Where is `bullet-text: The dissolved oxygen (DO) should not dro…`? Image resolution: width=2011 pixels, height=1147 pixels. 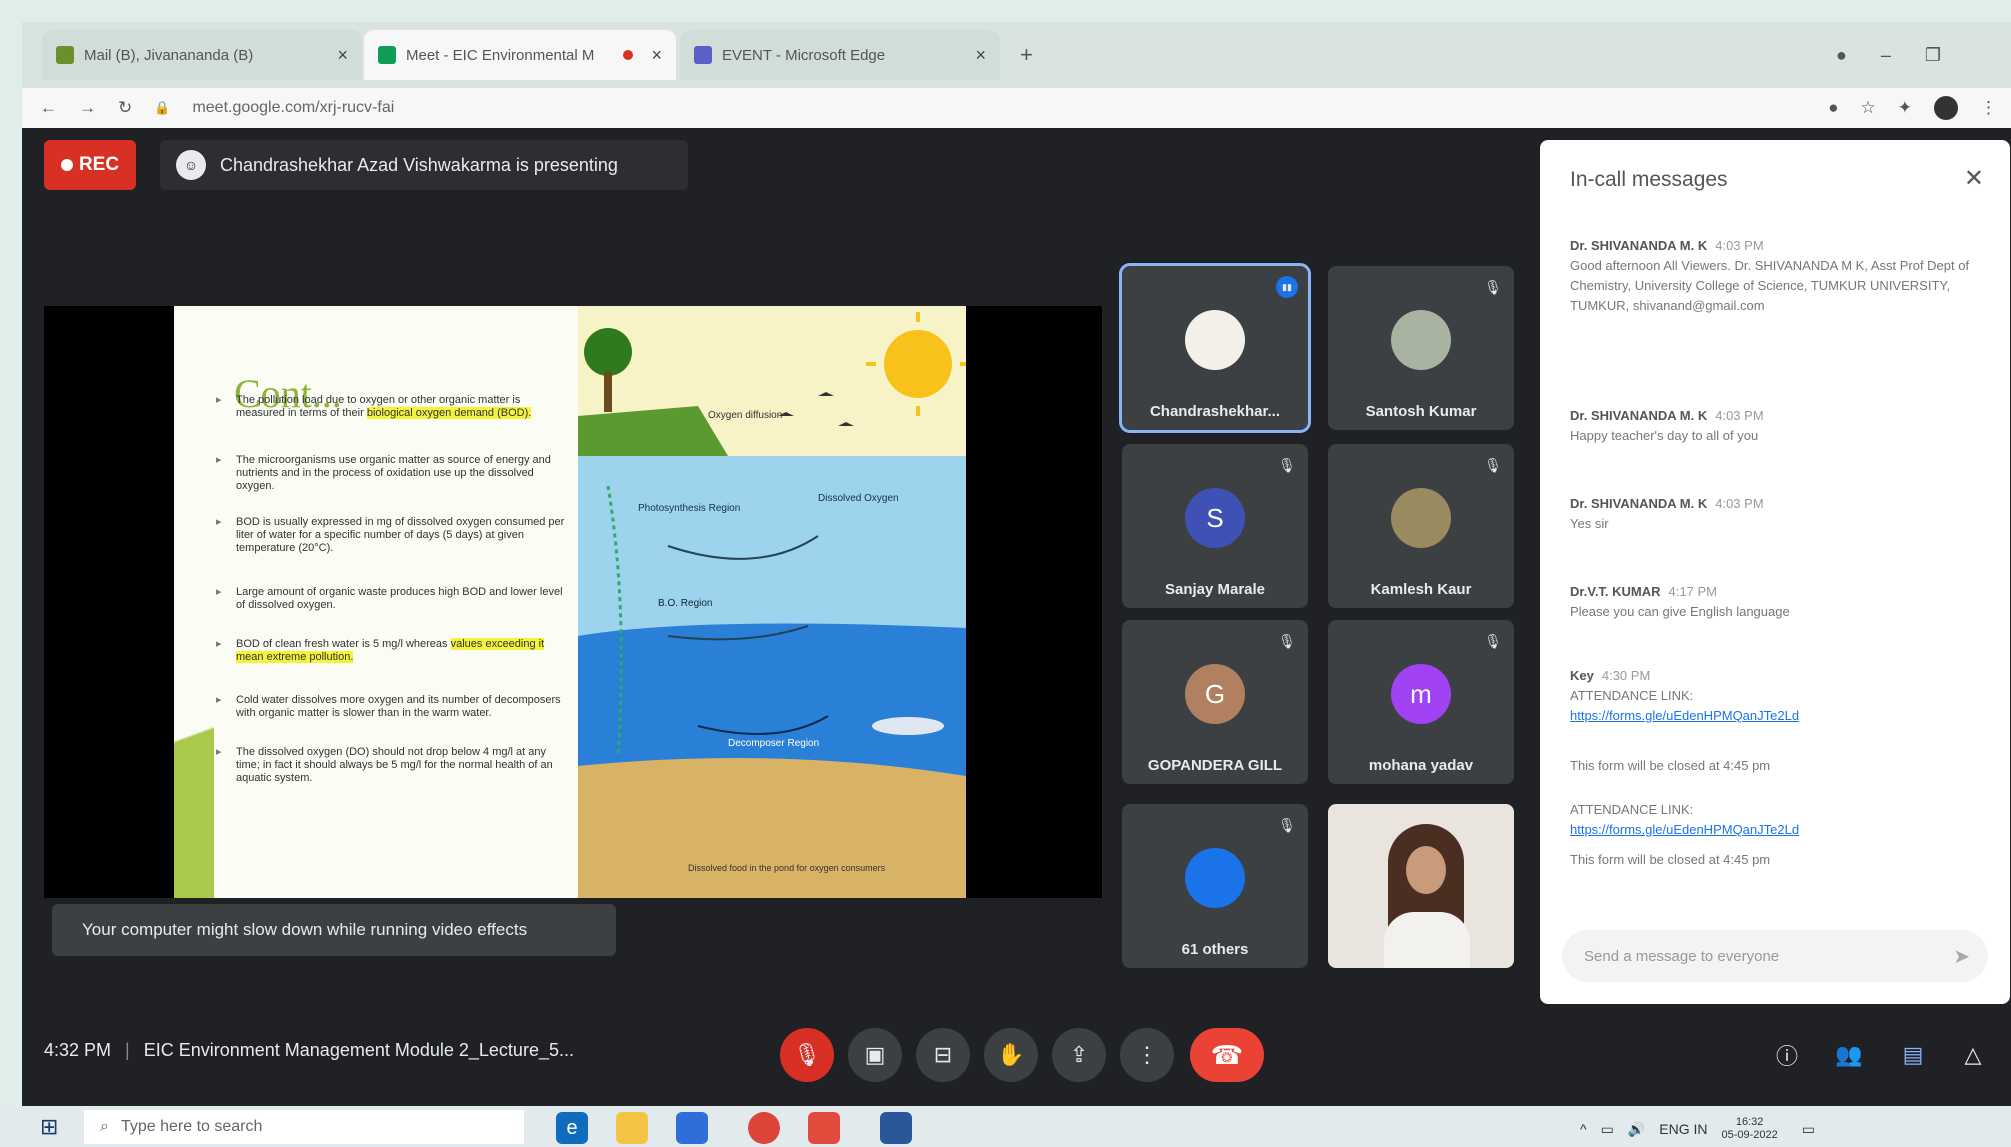 bullet-text: The dissolved oxygen (DO) should not dro… is located at coordinates (394, 765).